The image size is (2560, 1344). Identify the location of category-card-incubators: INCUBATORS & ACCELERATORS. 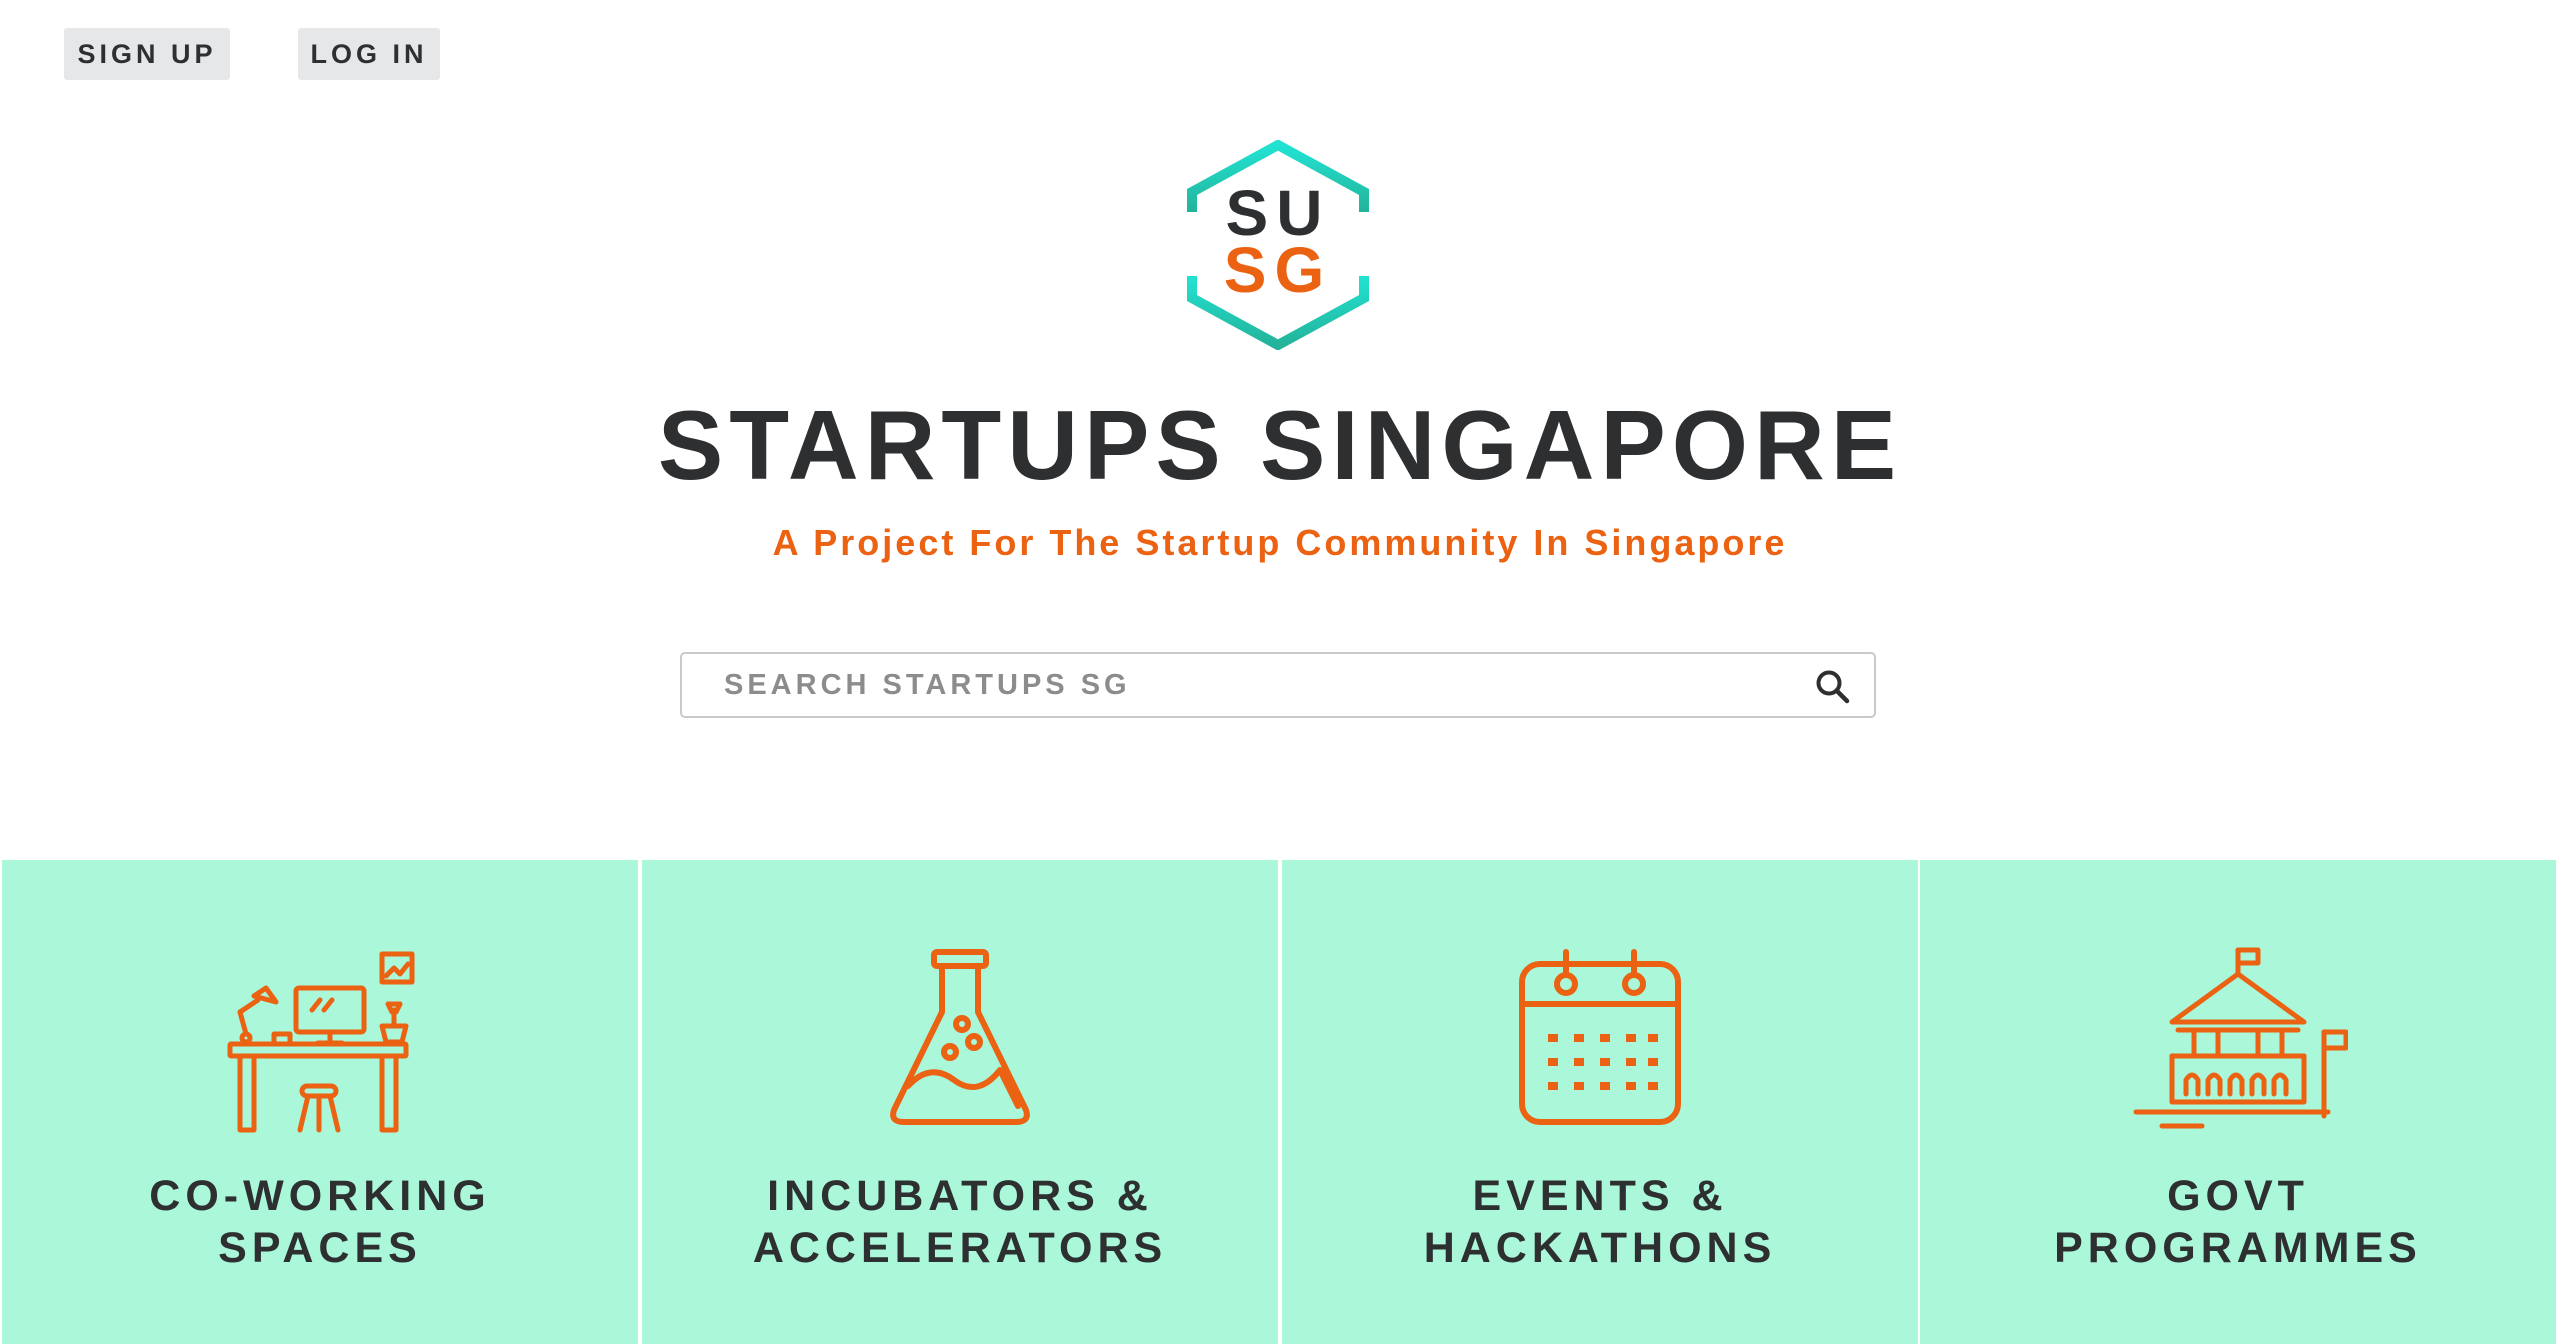
(960, 1102).